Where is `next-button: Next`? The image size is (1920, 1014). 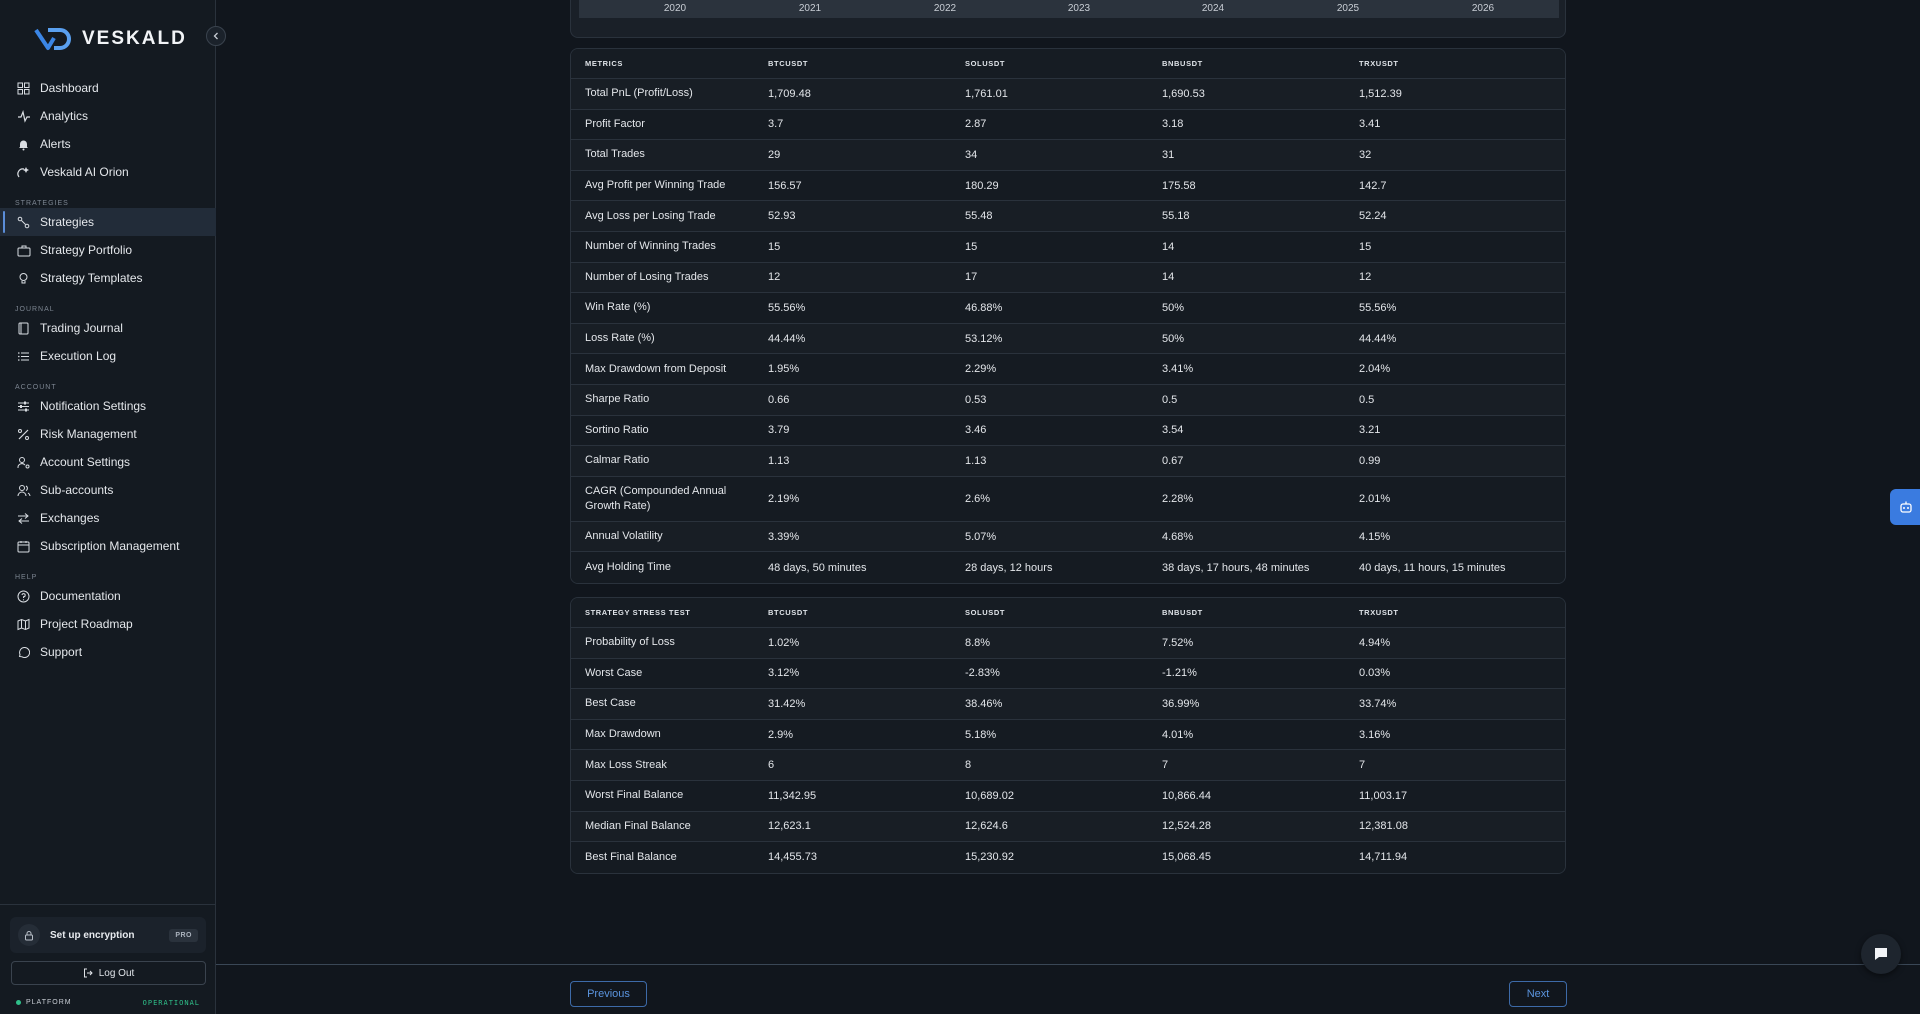
next-button: Next is located at coordinates (1538, 994).